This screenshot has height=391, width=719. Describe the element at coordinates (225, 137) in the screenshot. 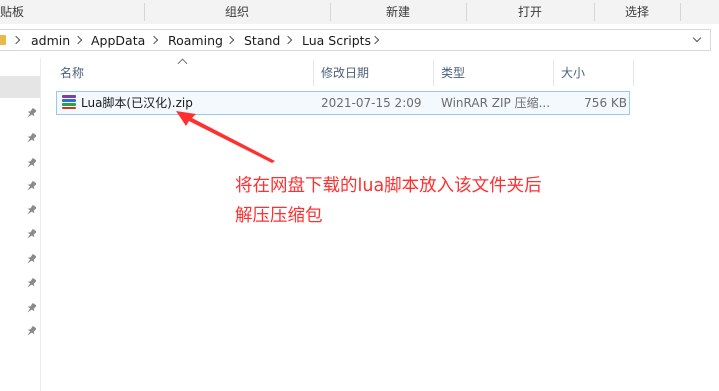

I see `annotation-arrow-shape` at that location.